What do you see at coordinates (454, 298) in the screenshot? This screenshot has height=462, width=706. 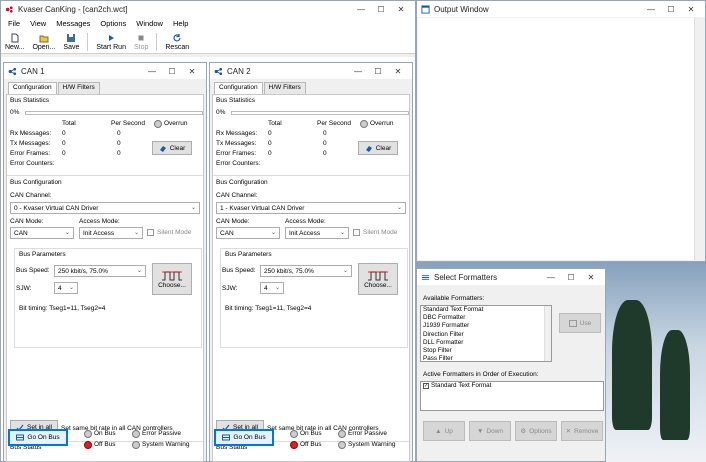 I see `available-formatters-label: Available Formatters:` at bounding box center [454, 298].